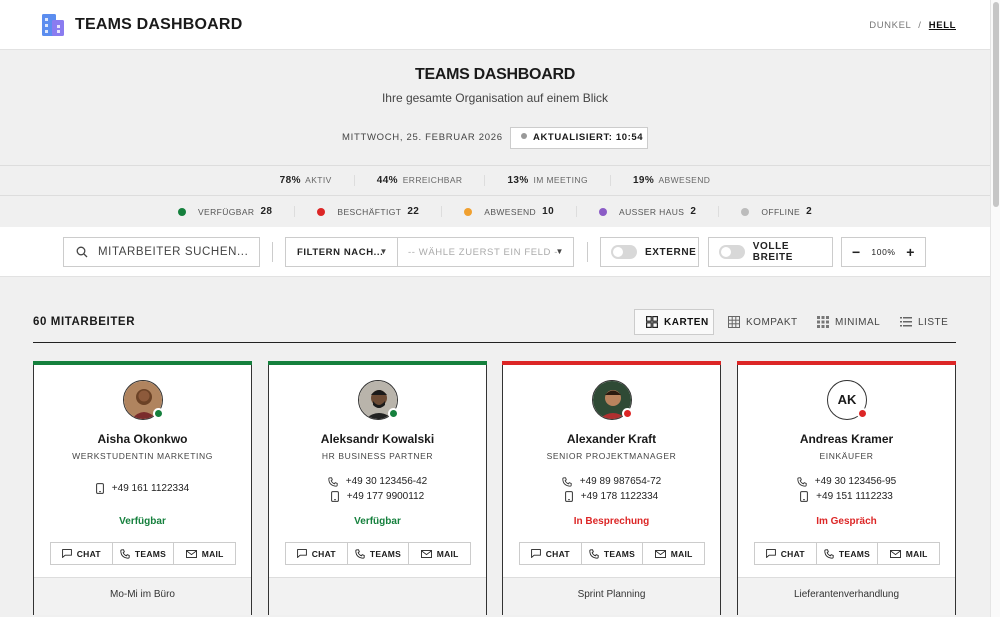 The width and height of the screenshot is (1000, 617). I want to click on status-note: Mo-Mi im Büro, so click(142, 596).